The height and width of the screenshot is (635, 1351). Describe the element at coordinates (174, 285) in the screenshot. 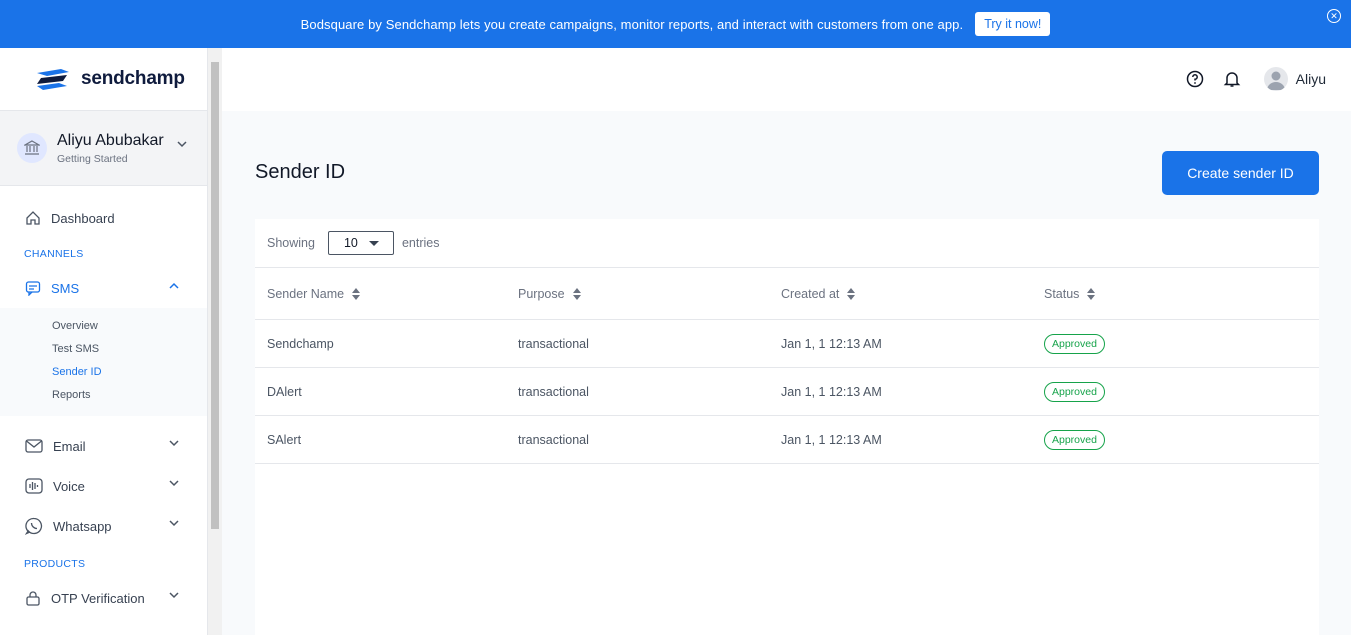

I see `chevron-up-icon` at that location.